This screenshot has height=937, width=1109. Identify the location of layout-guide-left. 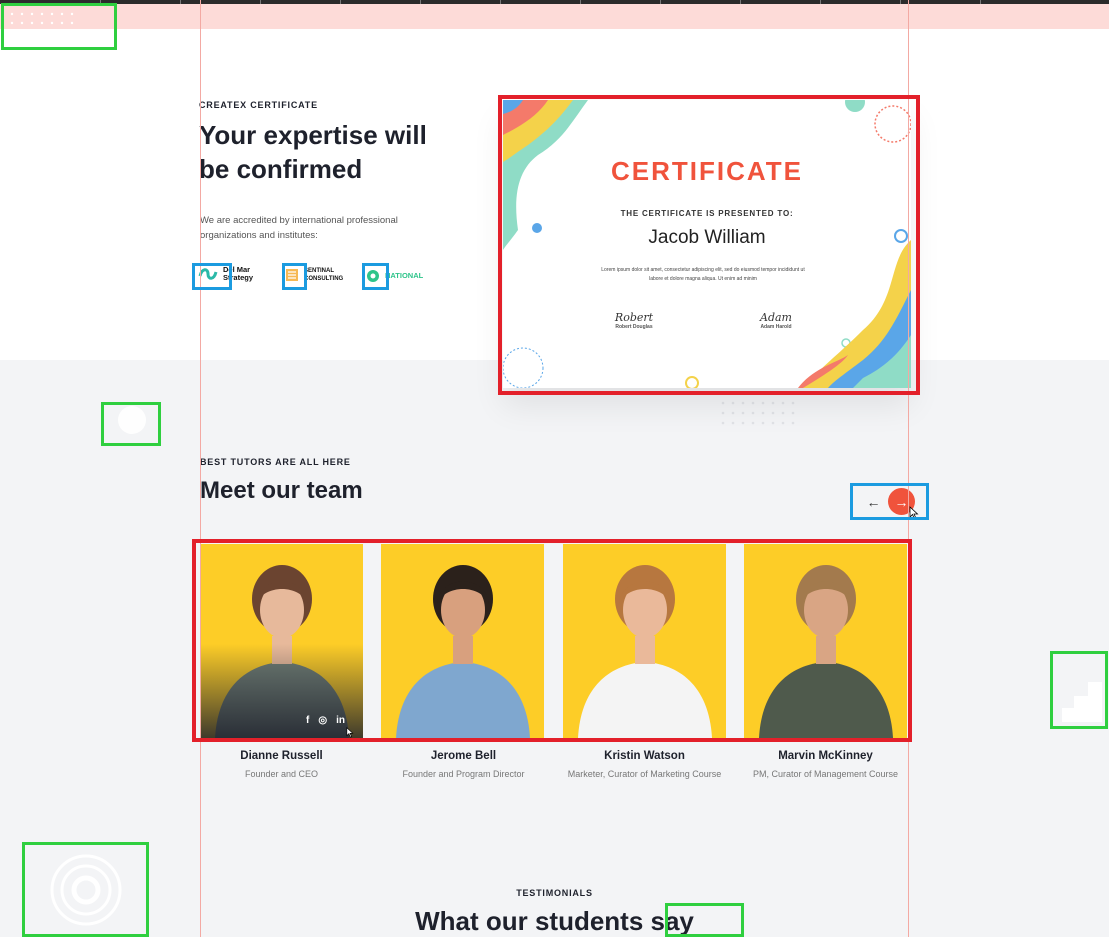
(200, 468).